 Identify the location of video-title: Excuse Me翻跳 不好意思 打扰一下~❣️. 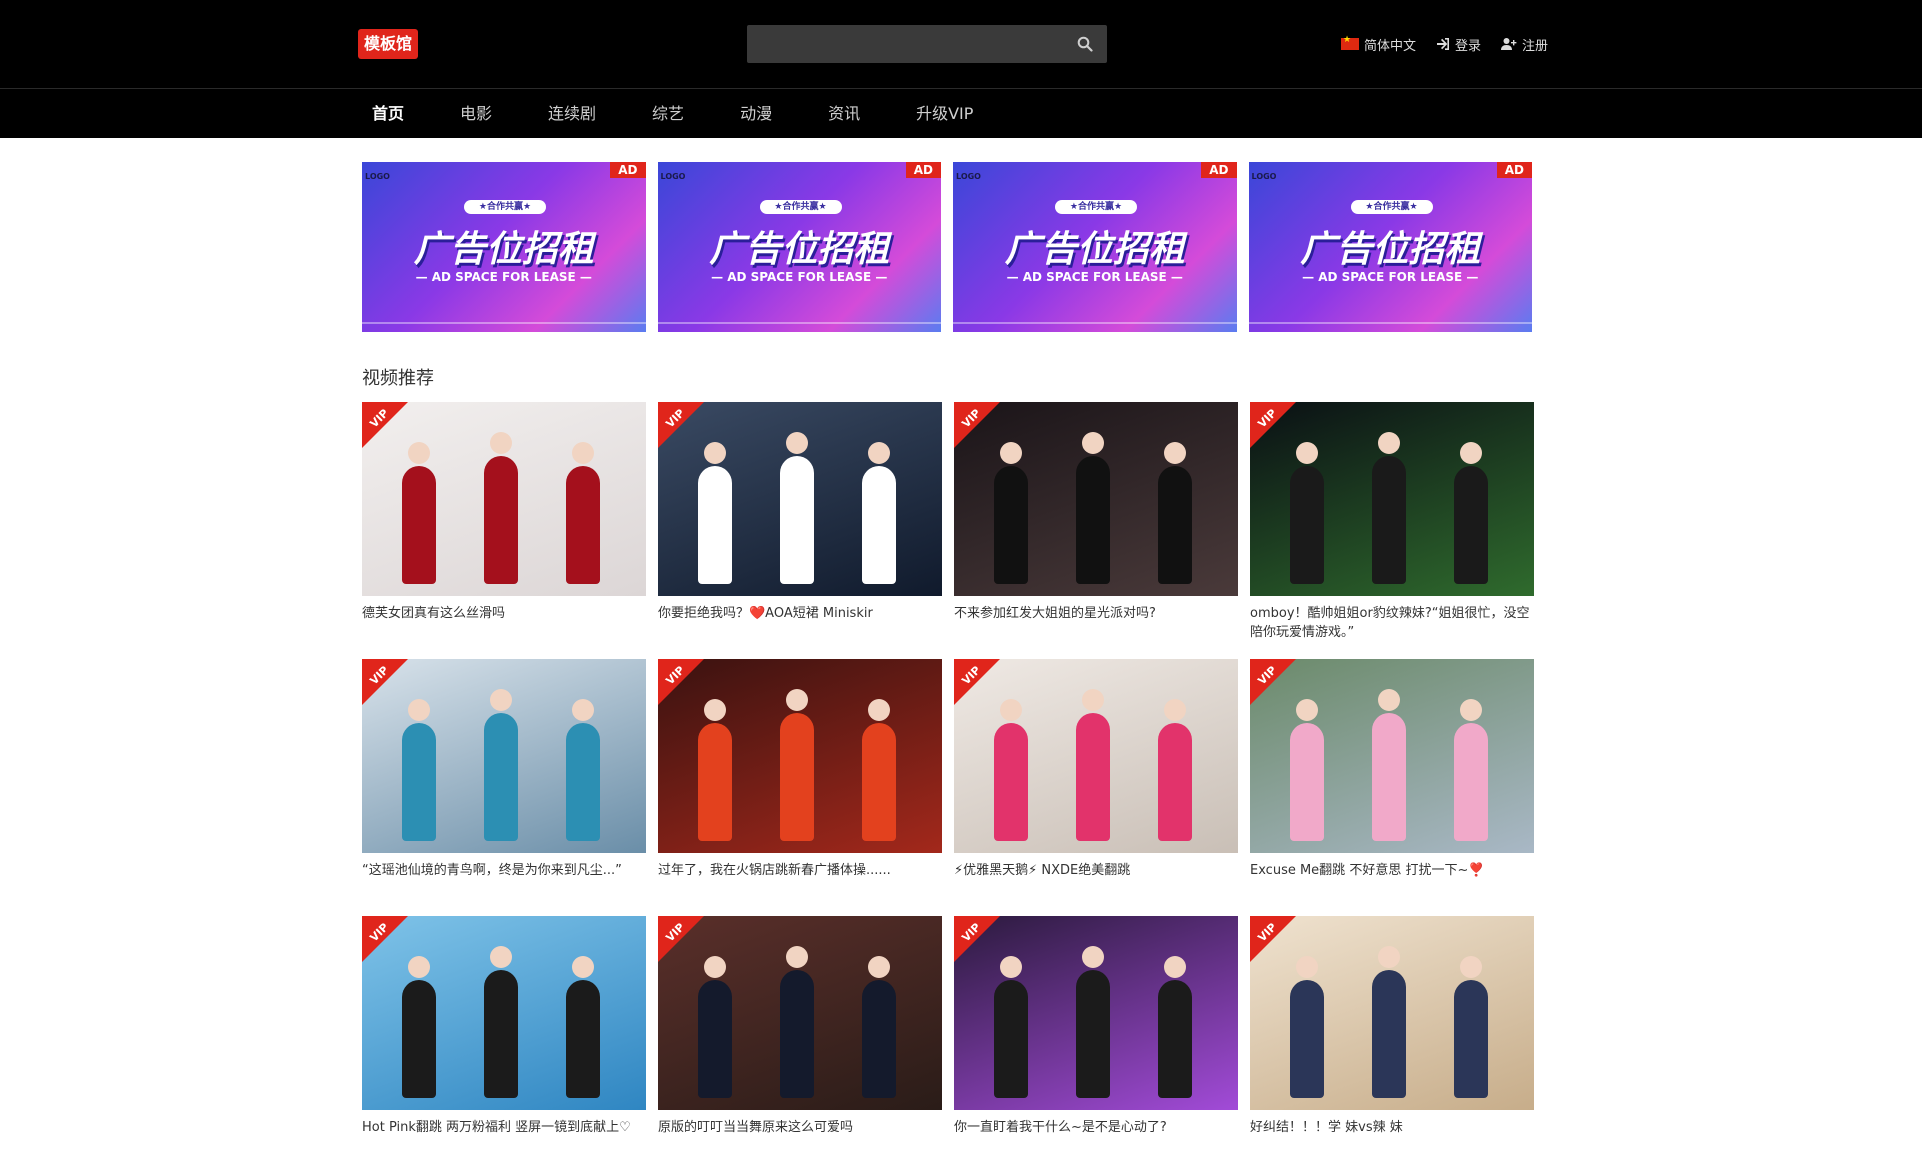
(1392, 870).